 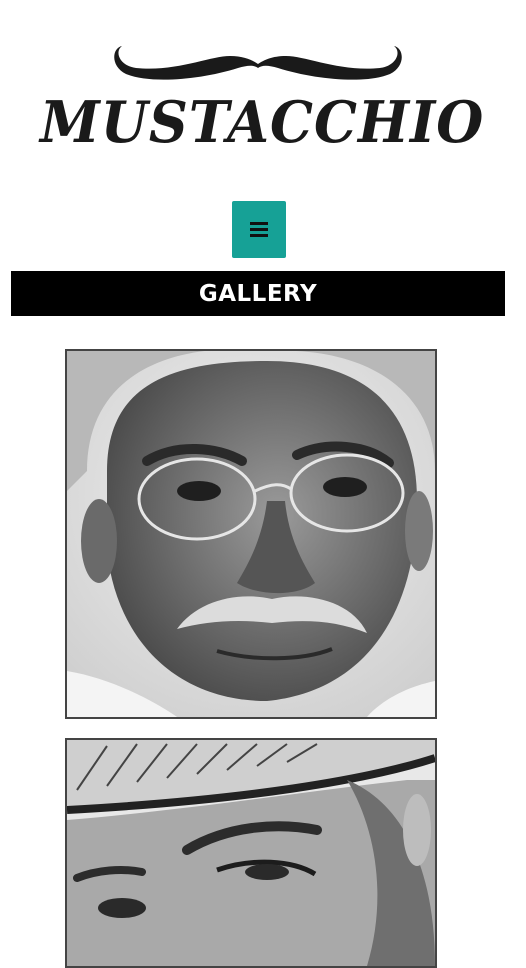 I want to click on mustache-icon, so click(x=258, y=63).